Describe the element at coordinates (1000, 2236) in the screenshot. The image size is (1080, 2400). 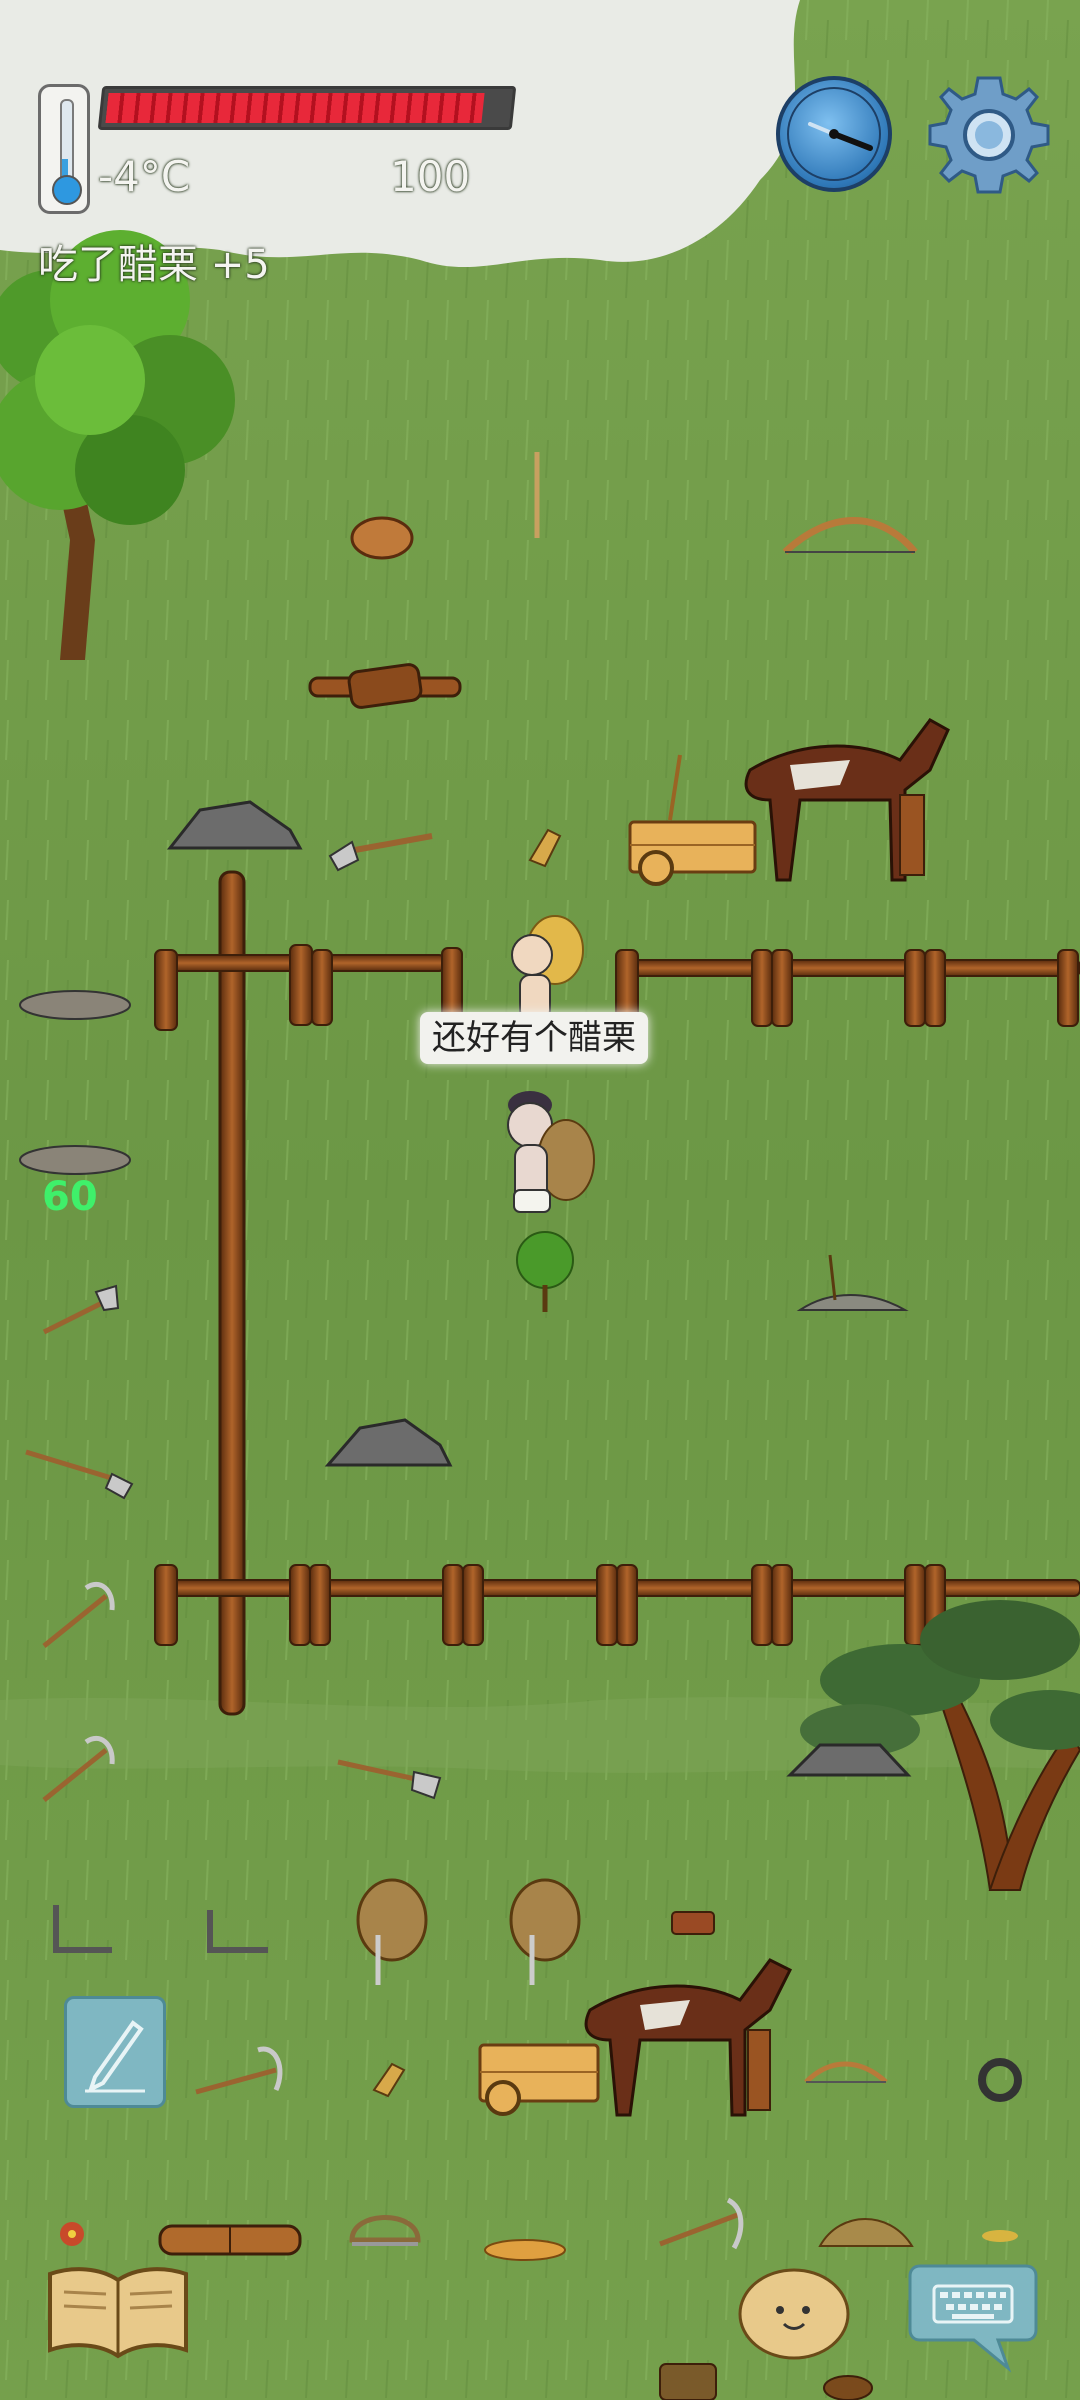
I see `seeds` at that location.